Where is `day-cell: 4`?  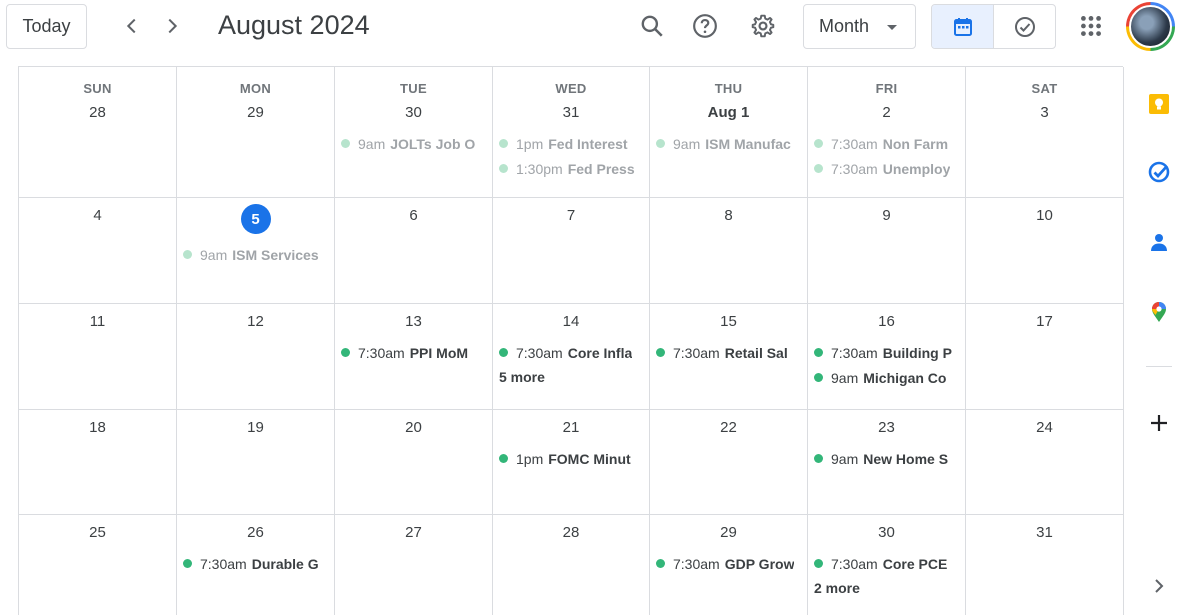 day-cell: 4 is located at coordinates (98, 251).